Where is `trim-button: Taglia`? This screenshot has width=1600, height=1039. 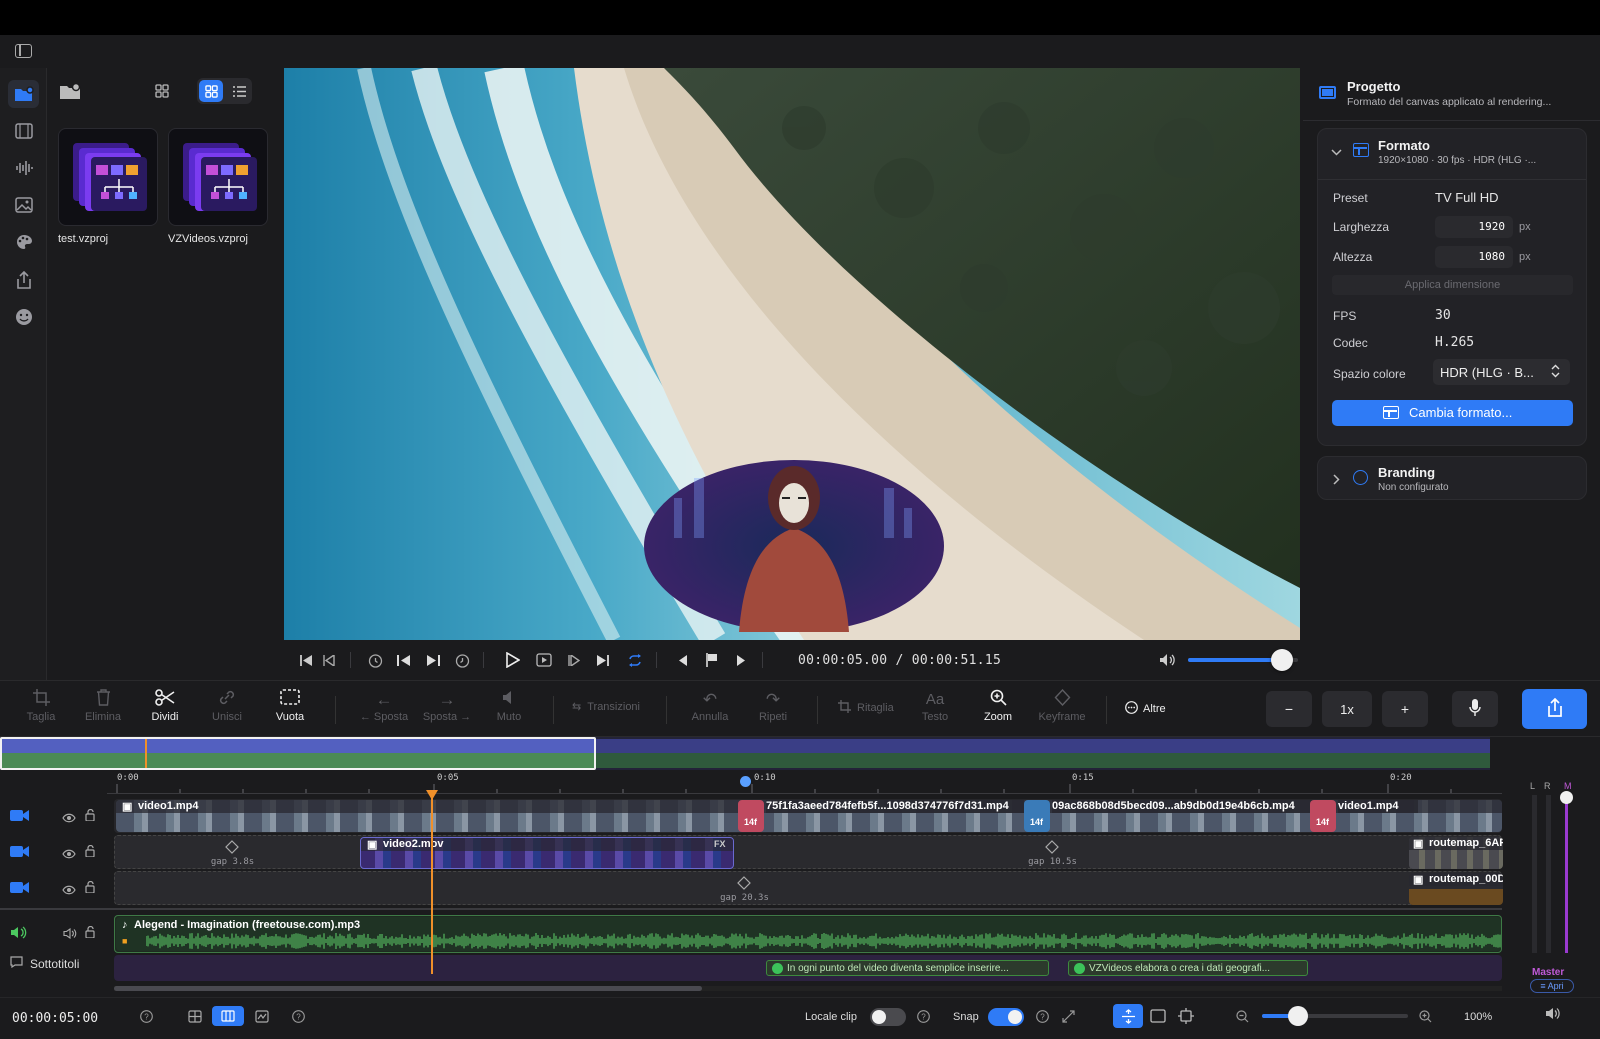 trim-button: Taglia is located at coordinates (41, 711).